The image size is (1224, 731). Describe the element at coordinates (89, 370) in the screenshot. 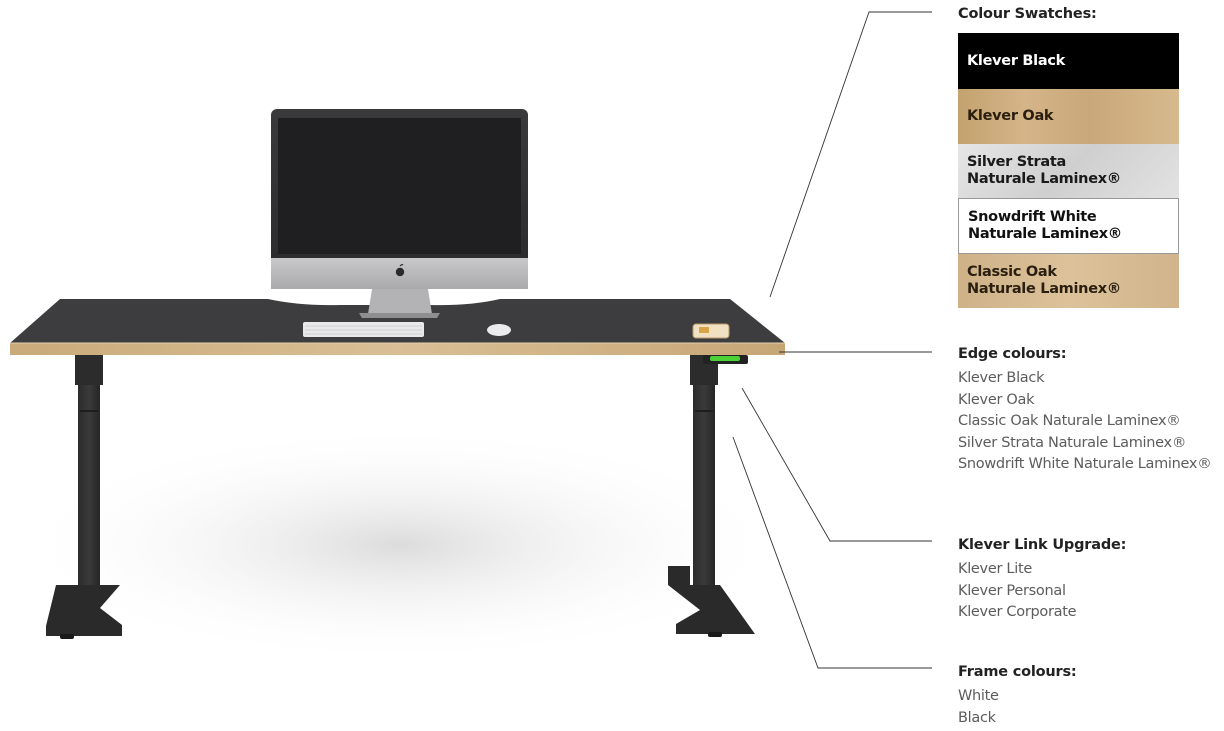

I see `left-leg-upper` at that location.